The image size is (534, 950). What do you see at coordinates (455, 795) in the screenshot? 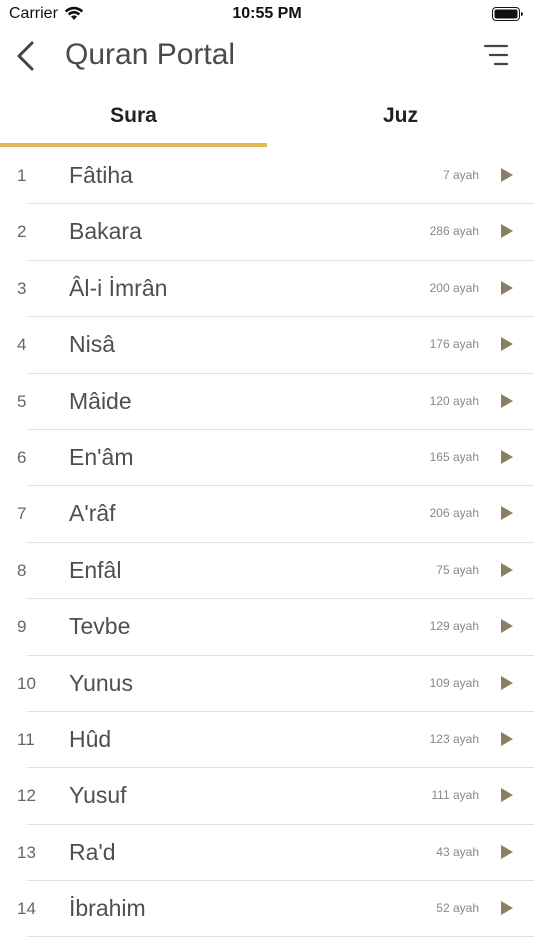
I see `ayah-count: 111 ayah` at bounding box center [455, 795].